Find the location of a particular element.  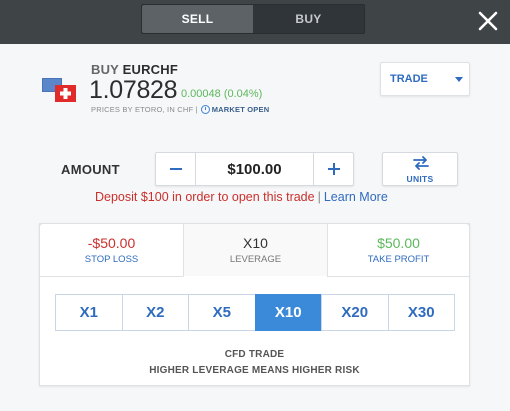

sell-buy-toggle: SELL BUY is located at coordinates (253, 19).